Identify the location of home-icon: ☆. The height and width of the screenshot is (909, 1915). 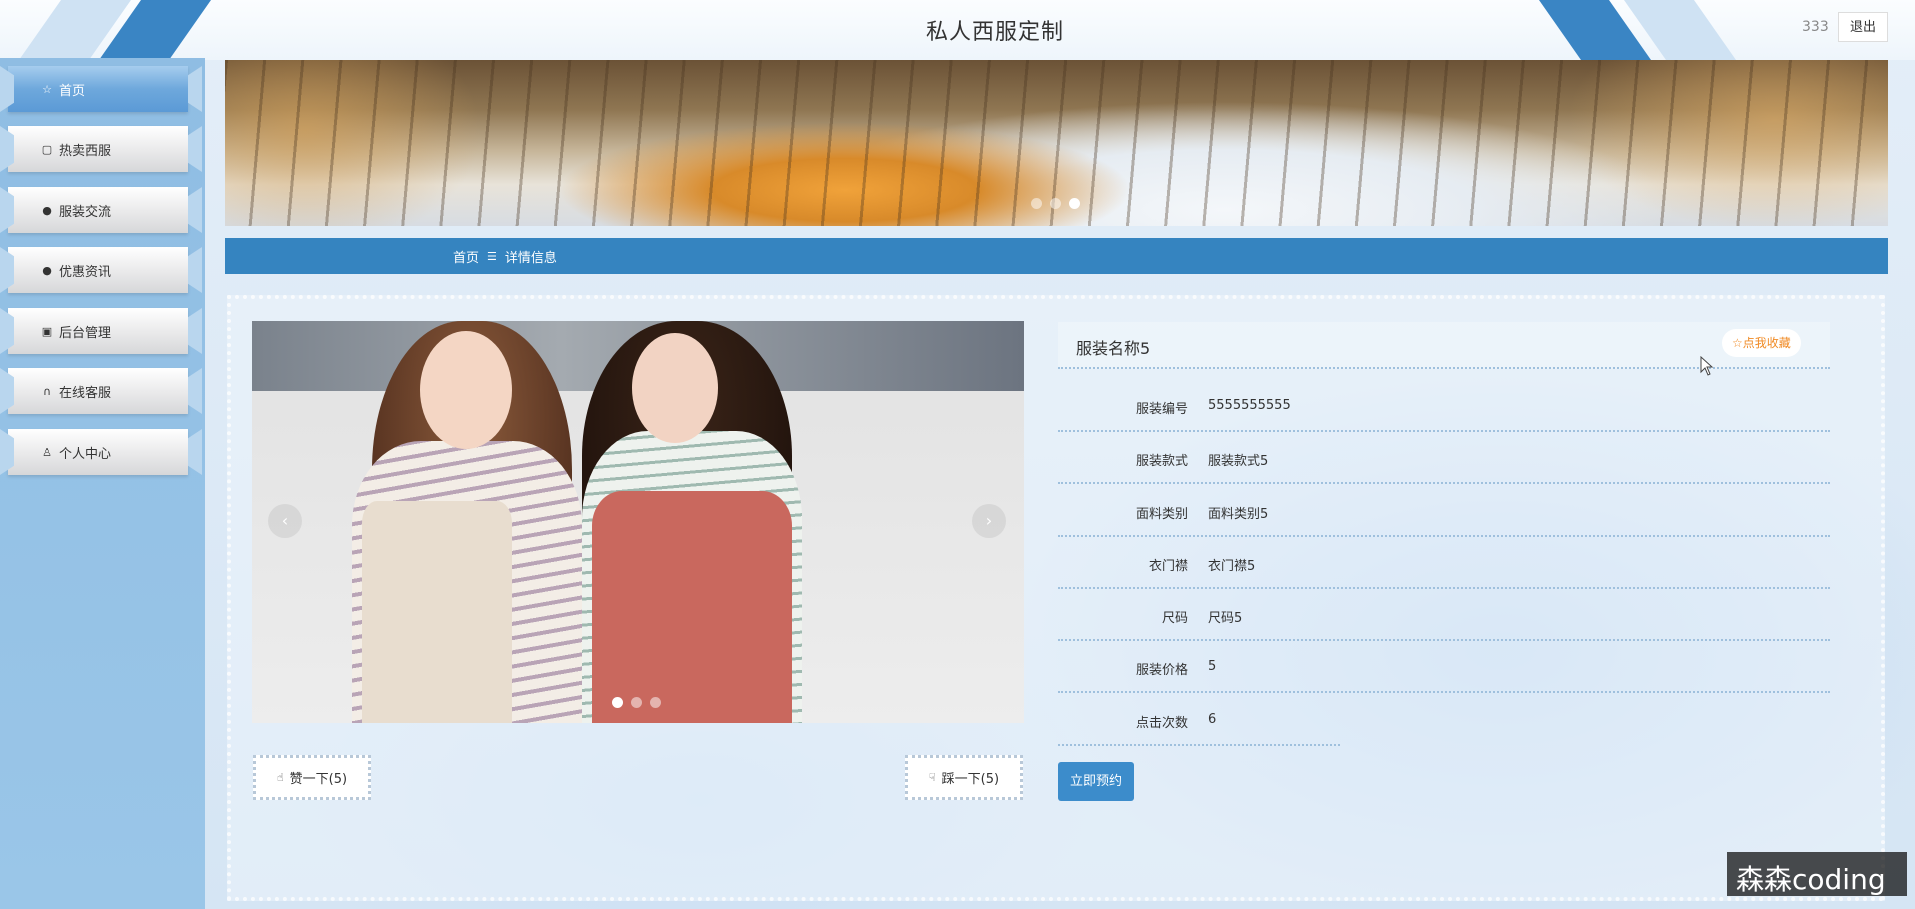
(47, 89).